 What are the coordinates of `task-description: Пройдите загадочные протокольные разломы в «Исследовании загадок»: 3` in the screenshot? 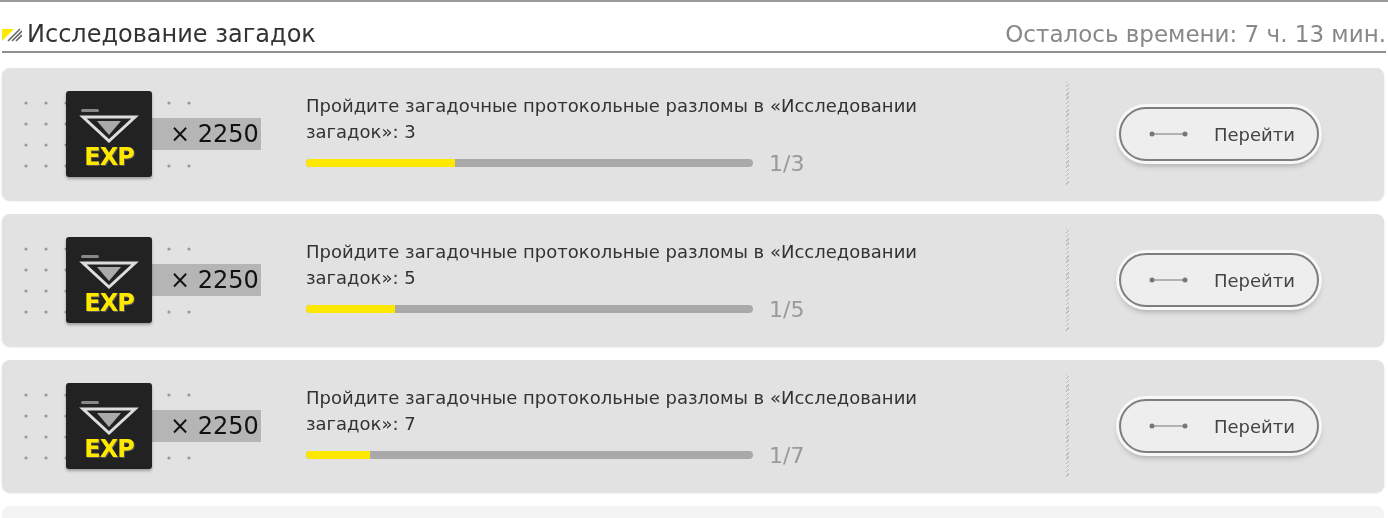 It's located at (612, 118).